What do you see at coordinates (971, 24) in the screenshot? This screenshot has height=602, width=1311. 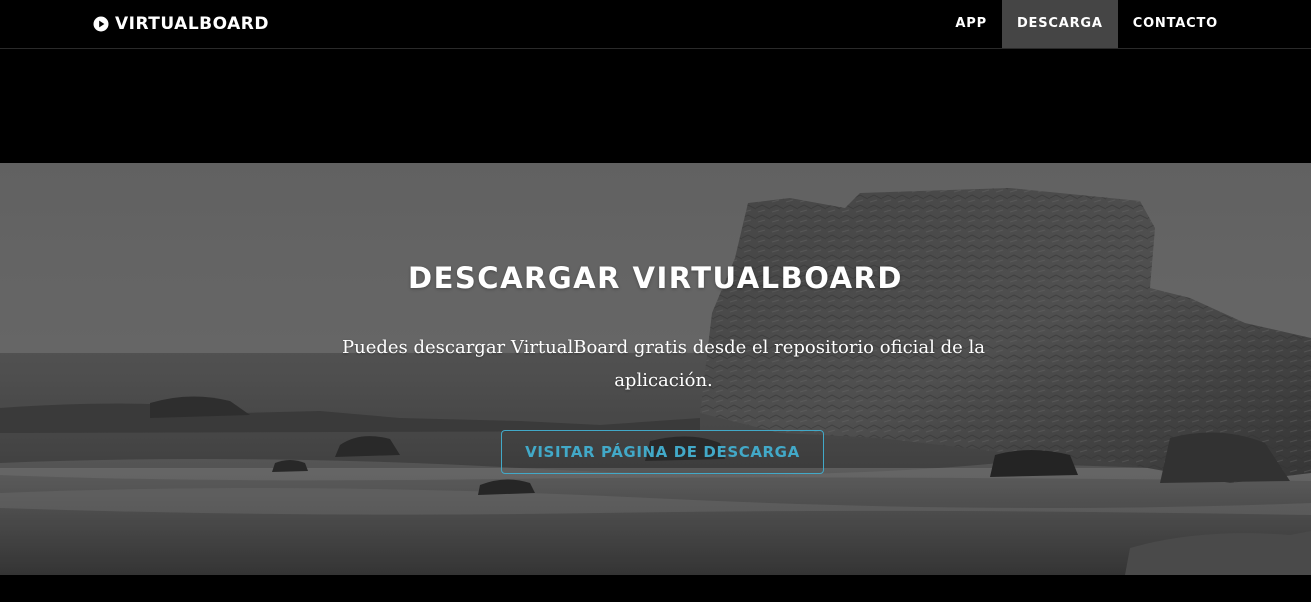 I see `nav-link-app: APP` at bounding box center [971, 24].